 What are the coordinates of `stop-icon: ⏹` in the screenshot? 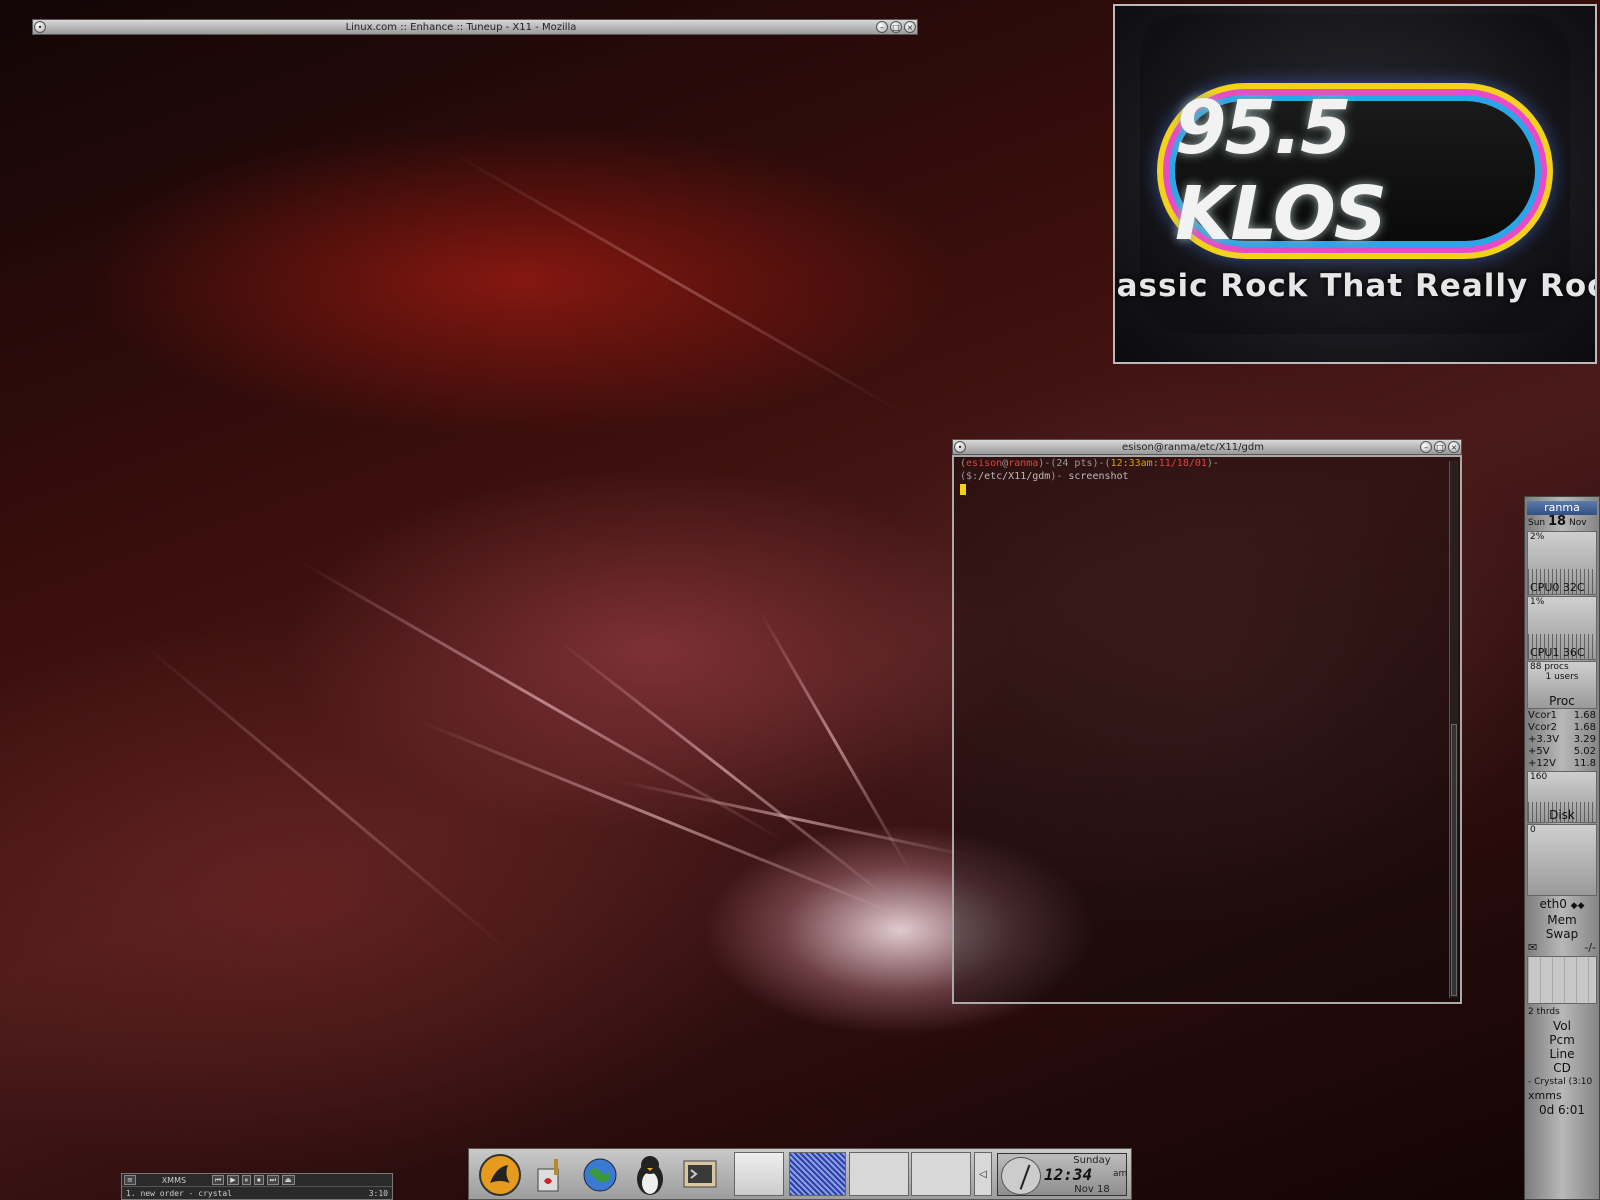 It's located at (259, 1180).